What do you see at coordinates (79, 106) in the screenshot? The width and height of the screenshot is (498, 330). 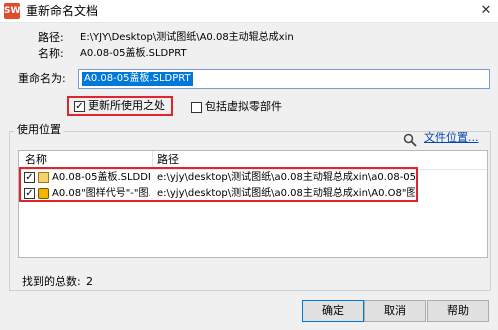 I see `update-references-checkbox: ✓` at bounding box center [79, 106].